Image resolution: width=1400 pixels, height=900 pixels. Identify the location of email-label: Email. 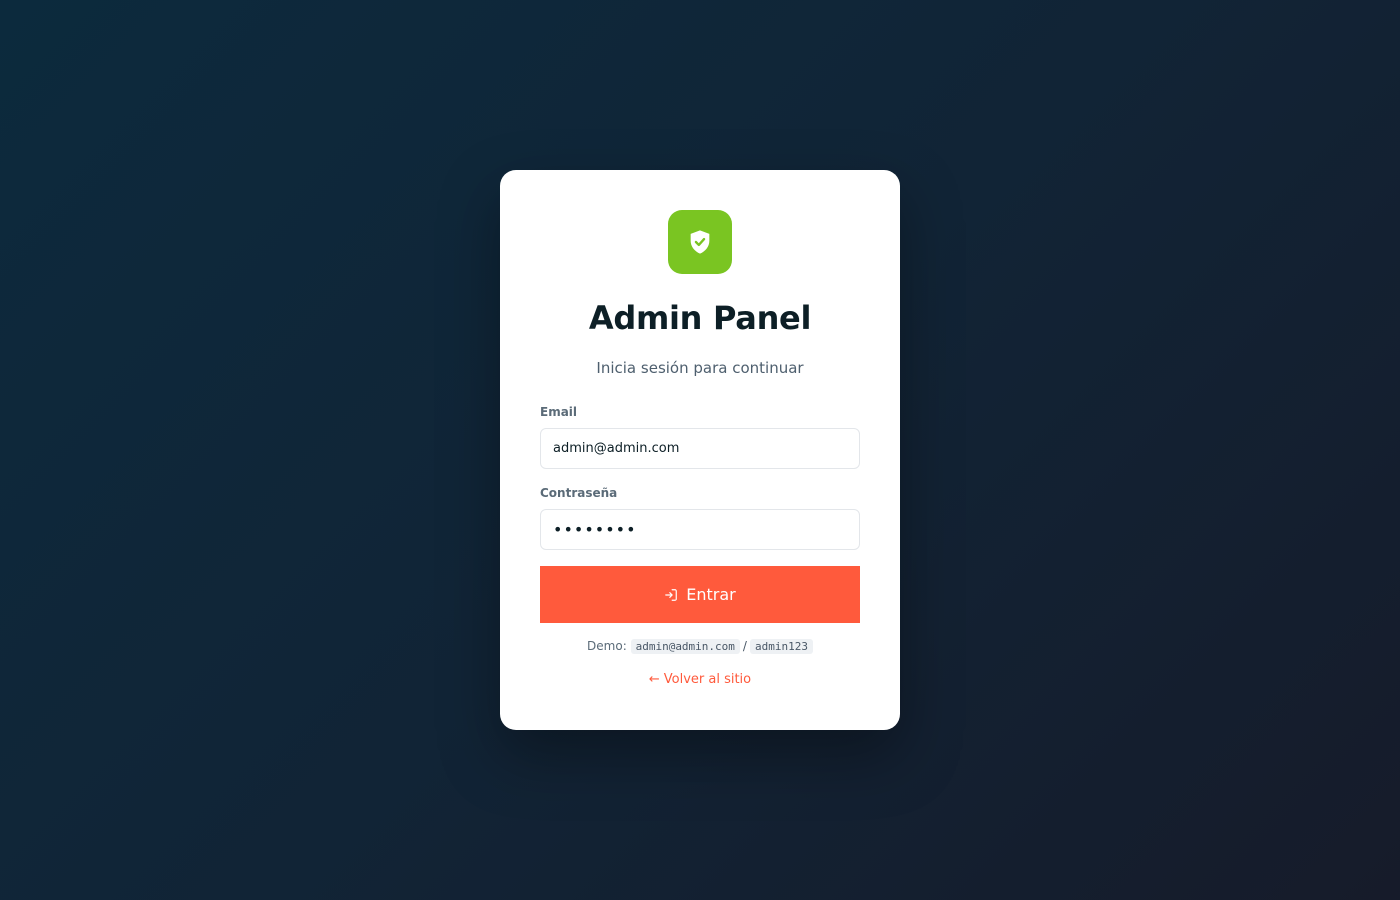
(559, 412).